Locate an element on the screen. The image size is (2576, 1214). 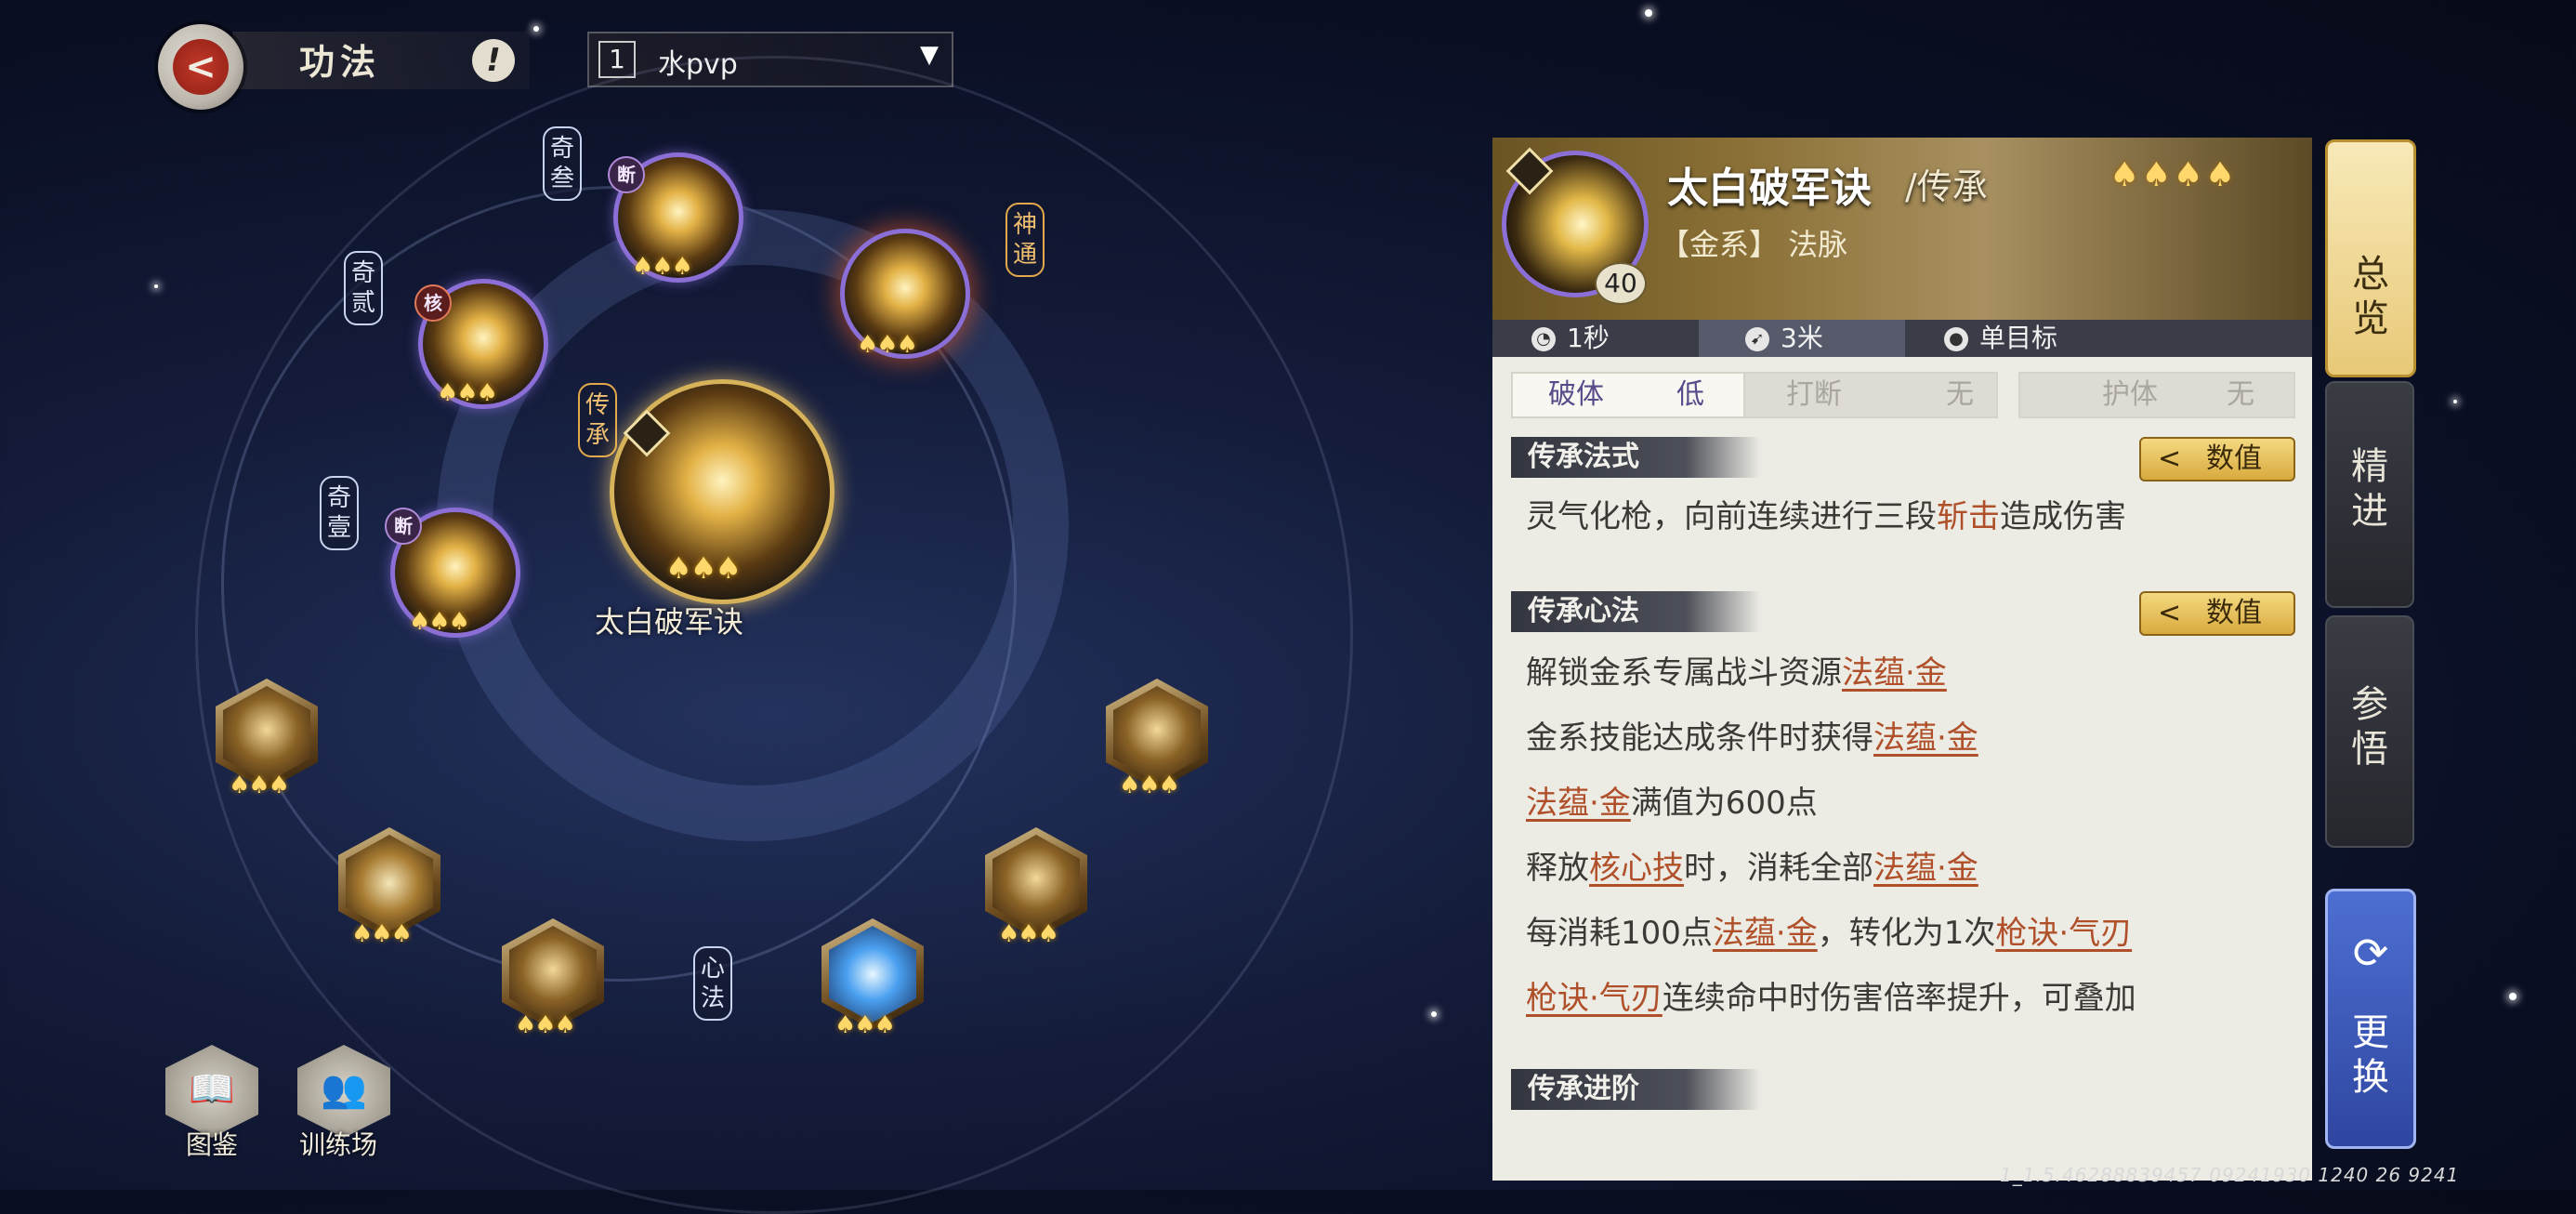
text: 灵气化枪，向前连续进行三段 is located at coordinates (1731, 516).